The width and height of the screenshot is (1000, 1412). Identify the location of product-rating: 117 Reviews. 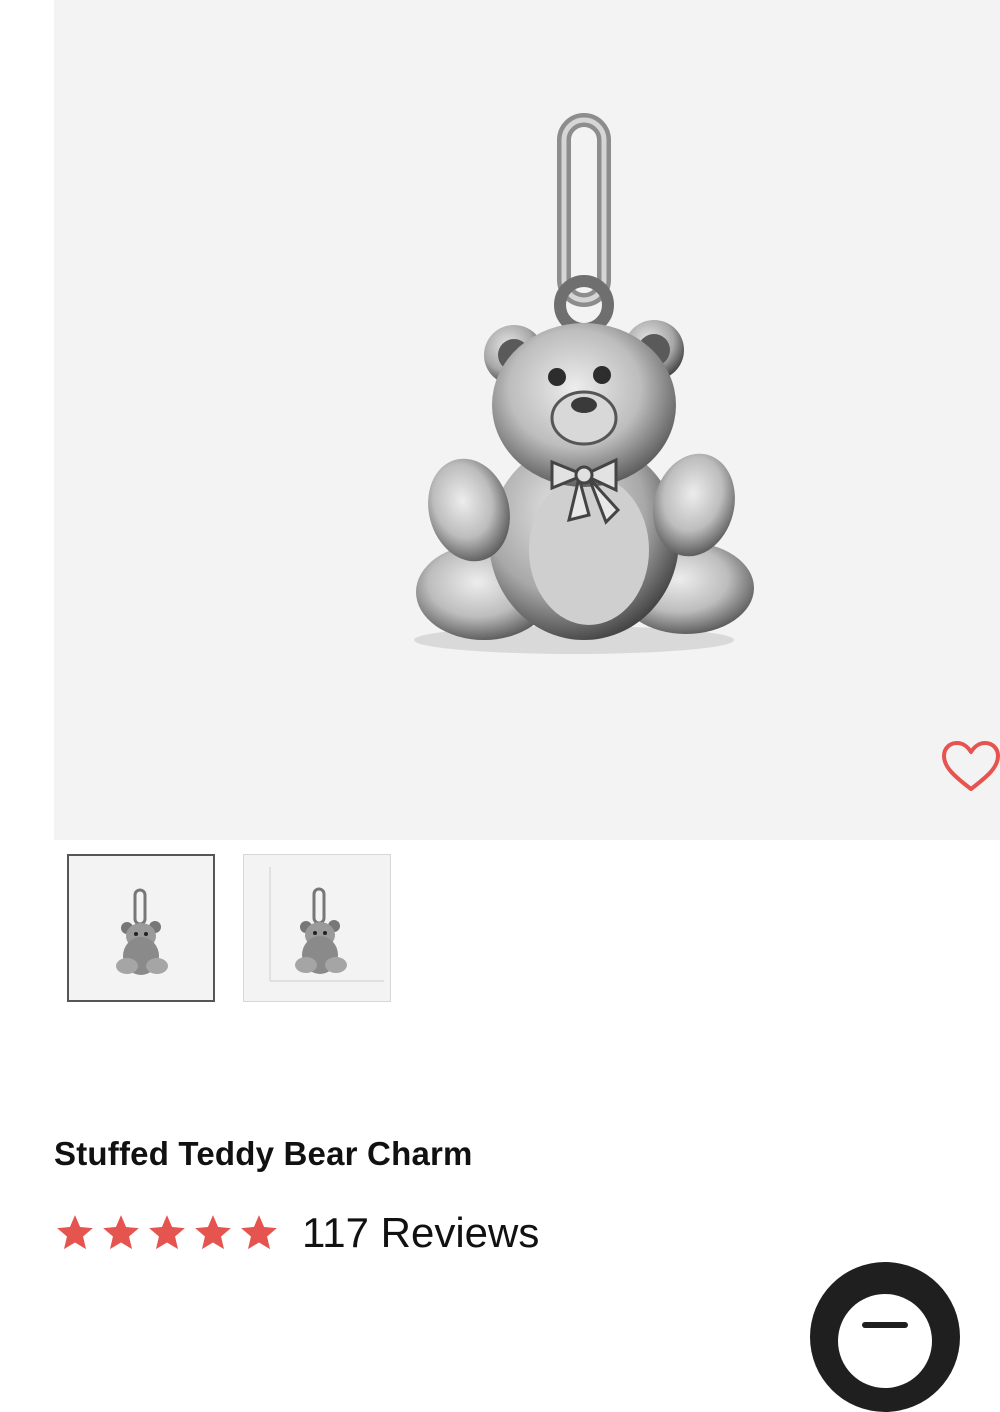
(296, 1233).